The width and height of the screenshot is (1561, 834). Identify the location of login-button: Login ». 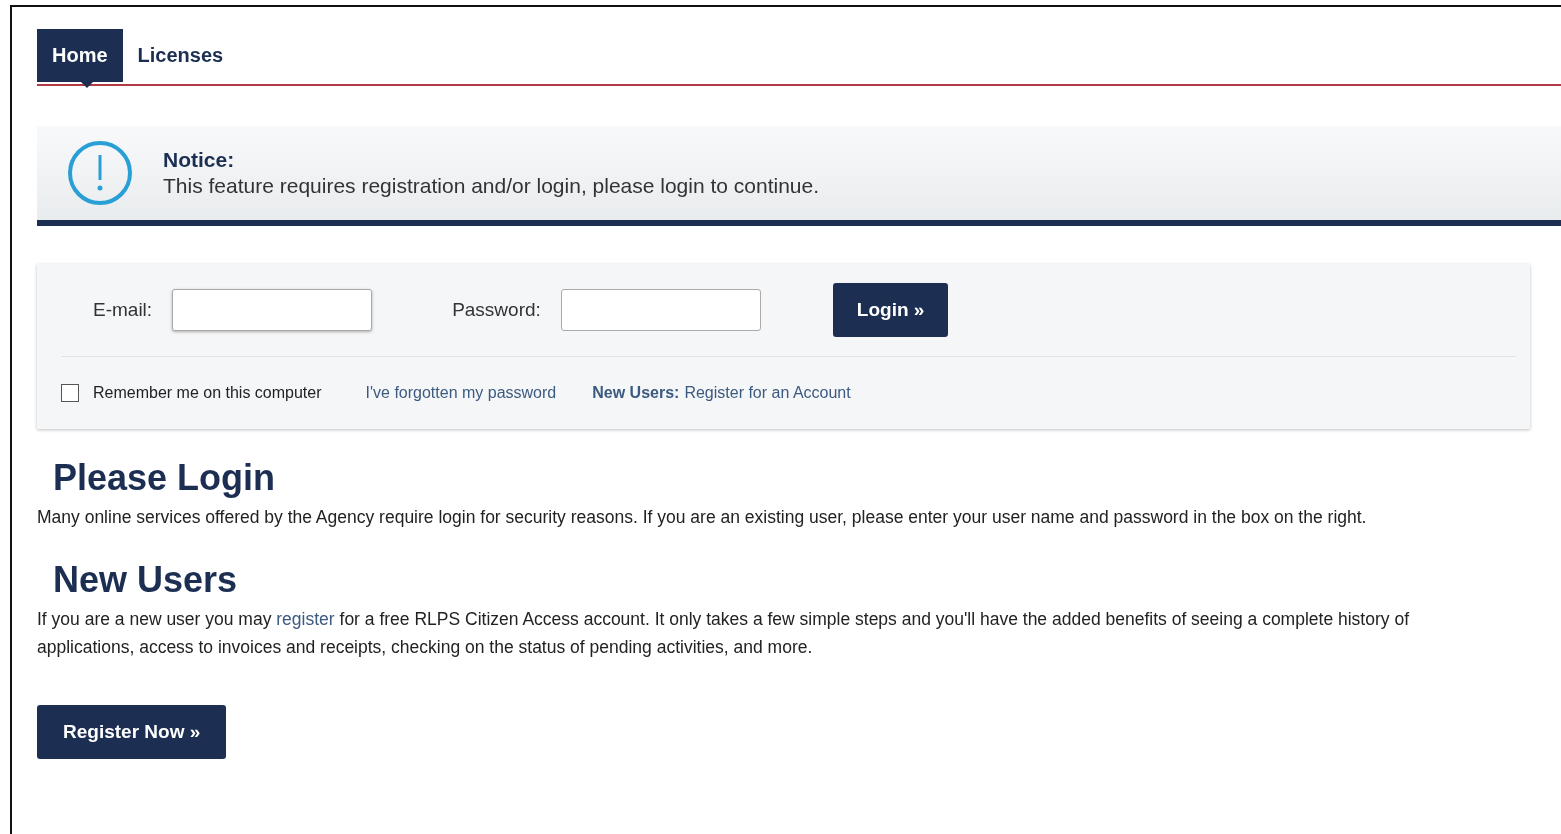
(890, 310).